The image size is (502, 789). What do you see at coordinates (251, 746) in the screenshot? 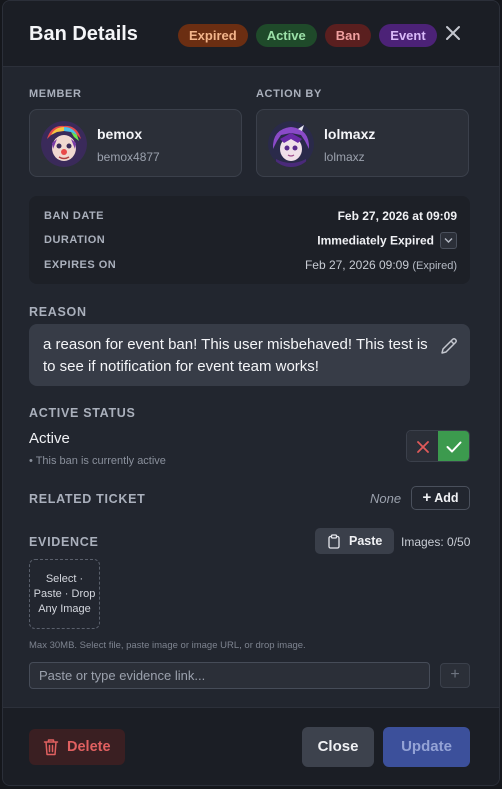
I see `modal-footer: Delete Close Update` at bounding box center [251, 746].